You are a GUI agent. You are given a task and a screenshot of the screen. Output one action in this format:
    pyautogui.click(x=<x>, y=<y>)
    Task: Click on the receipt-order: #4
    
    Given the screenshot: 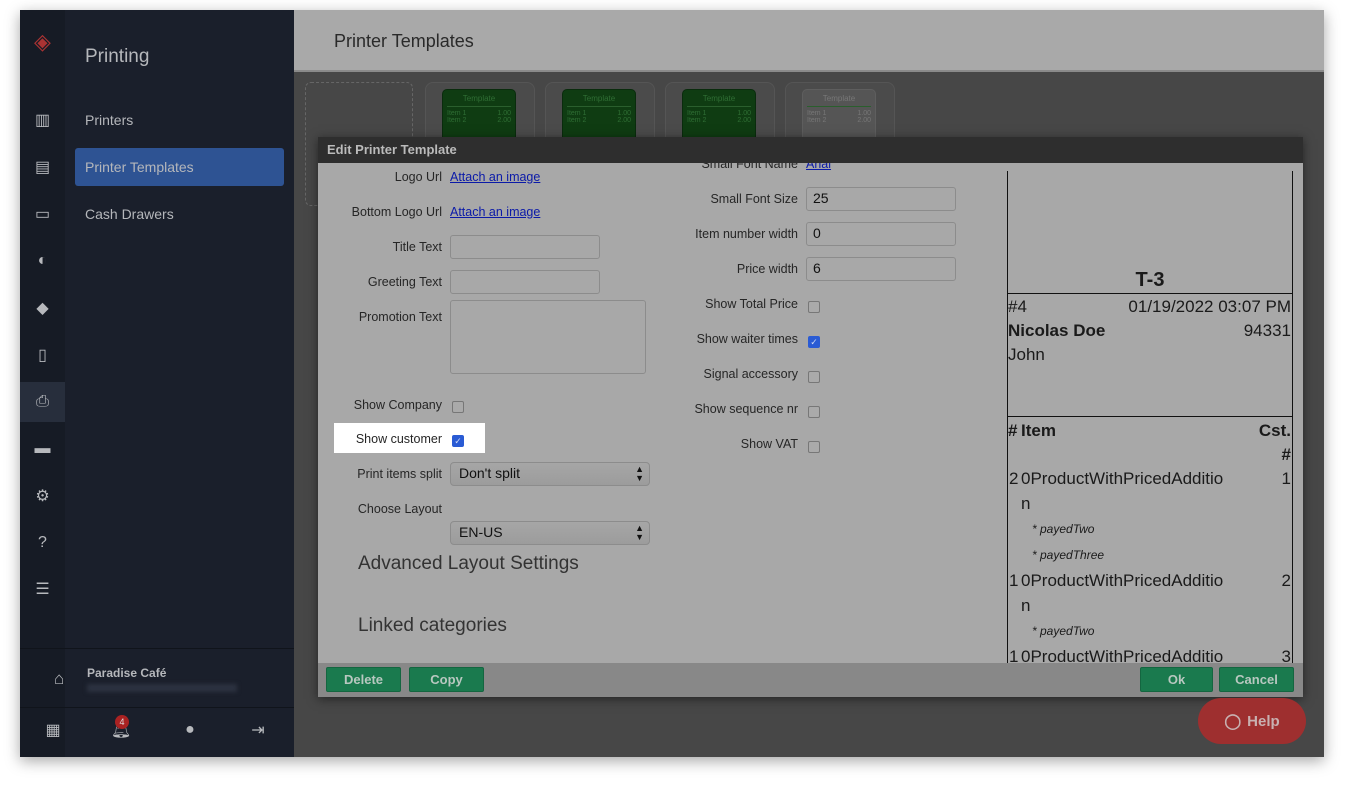 What is the action you would take?
    pyautogui.click(x=1017, y=306)
    